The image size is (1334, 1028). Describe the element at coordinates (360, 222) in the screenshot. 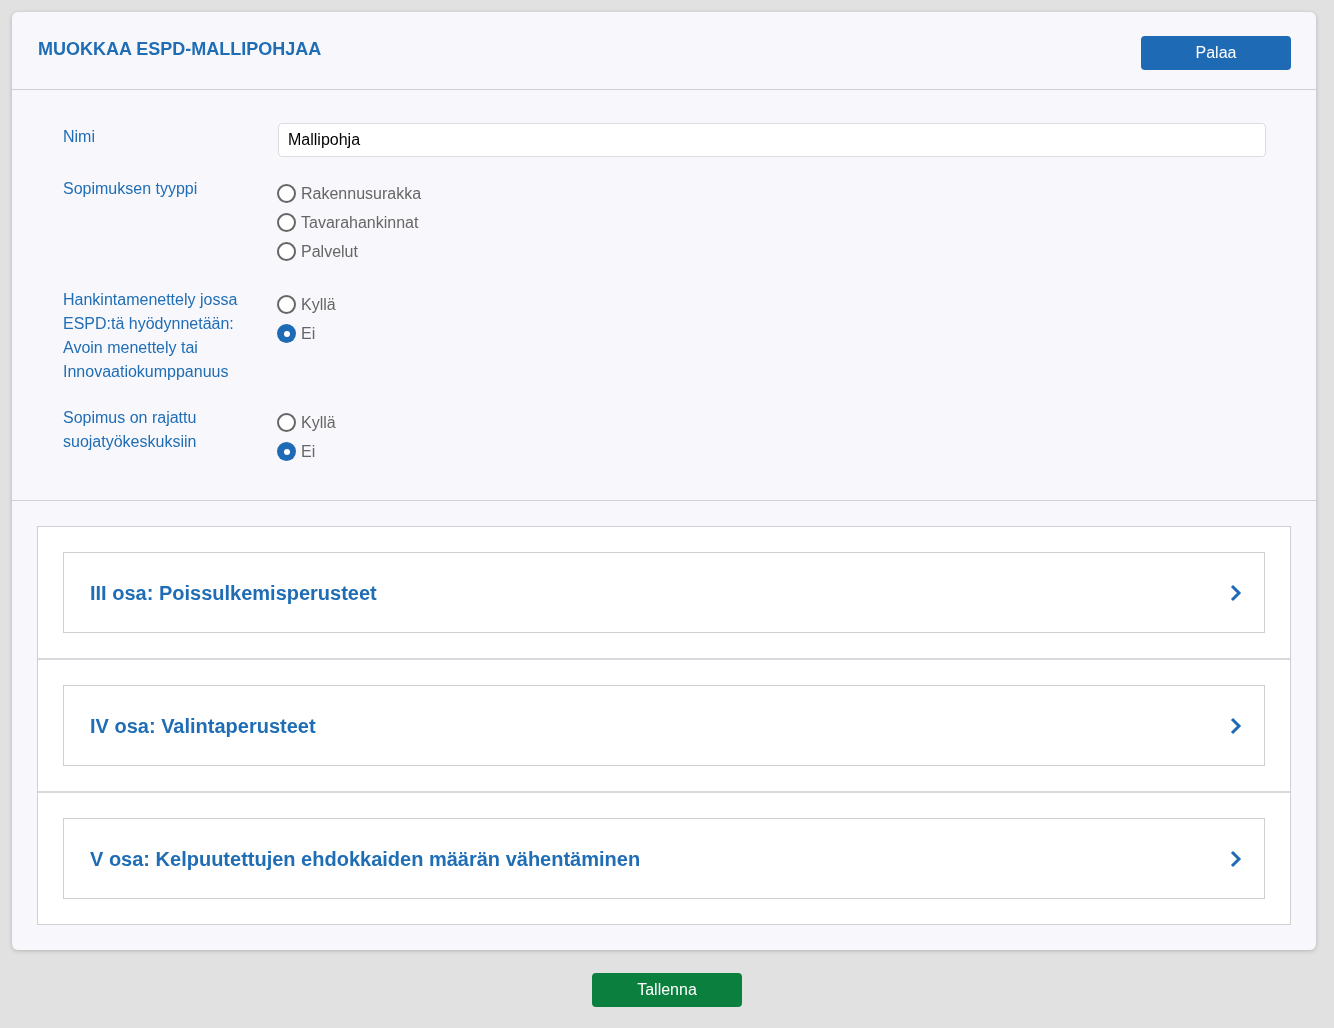

I see `option-label: Tavarahankinnat` at that location.